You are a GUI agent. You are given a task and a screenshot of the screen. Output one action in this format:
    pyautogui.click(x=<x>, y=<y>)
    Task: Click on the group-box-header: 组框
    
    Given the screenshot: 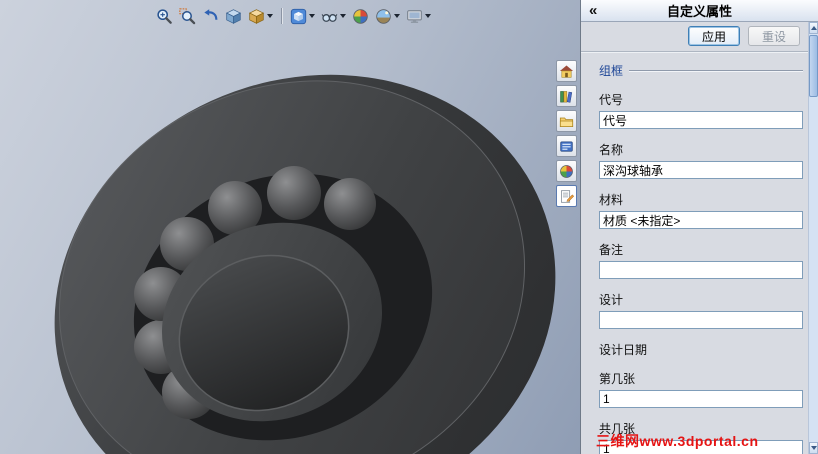 What is the action you would take?
    pyautogui.click(x=701, y=70)
    